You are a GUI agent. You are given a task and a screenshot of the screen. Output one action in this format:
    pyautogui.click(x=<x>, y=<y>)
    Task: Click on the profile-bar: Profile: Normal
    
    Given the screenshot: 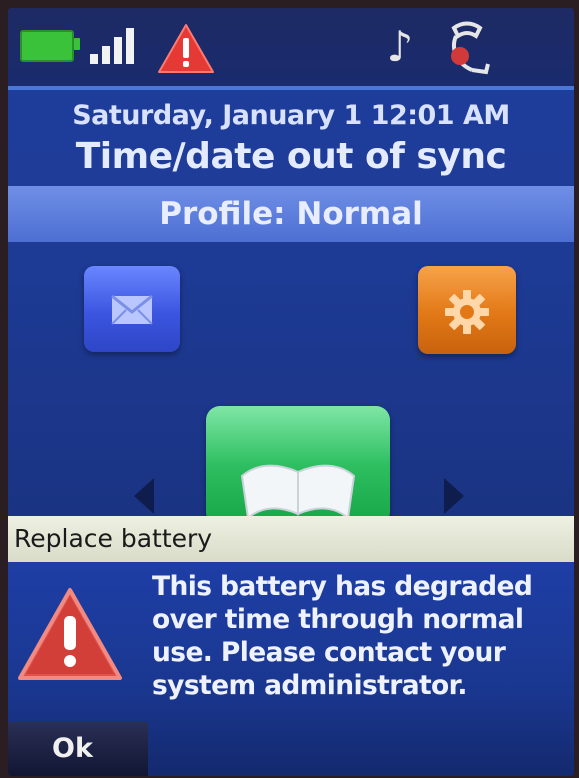 What is the action you would take?
    pyautogui.click(x=291, y=214)
    